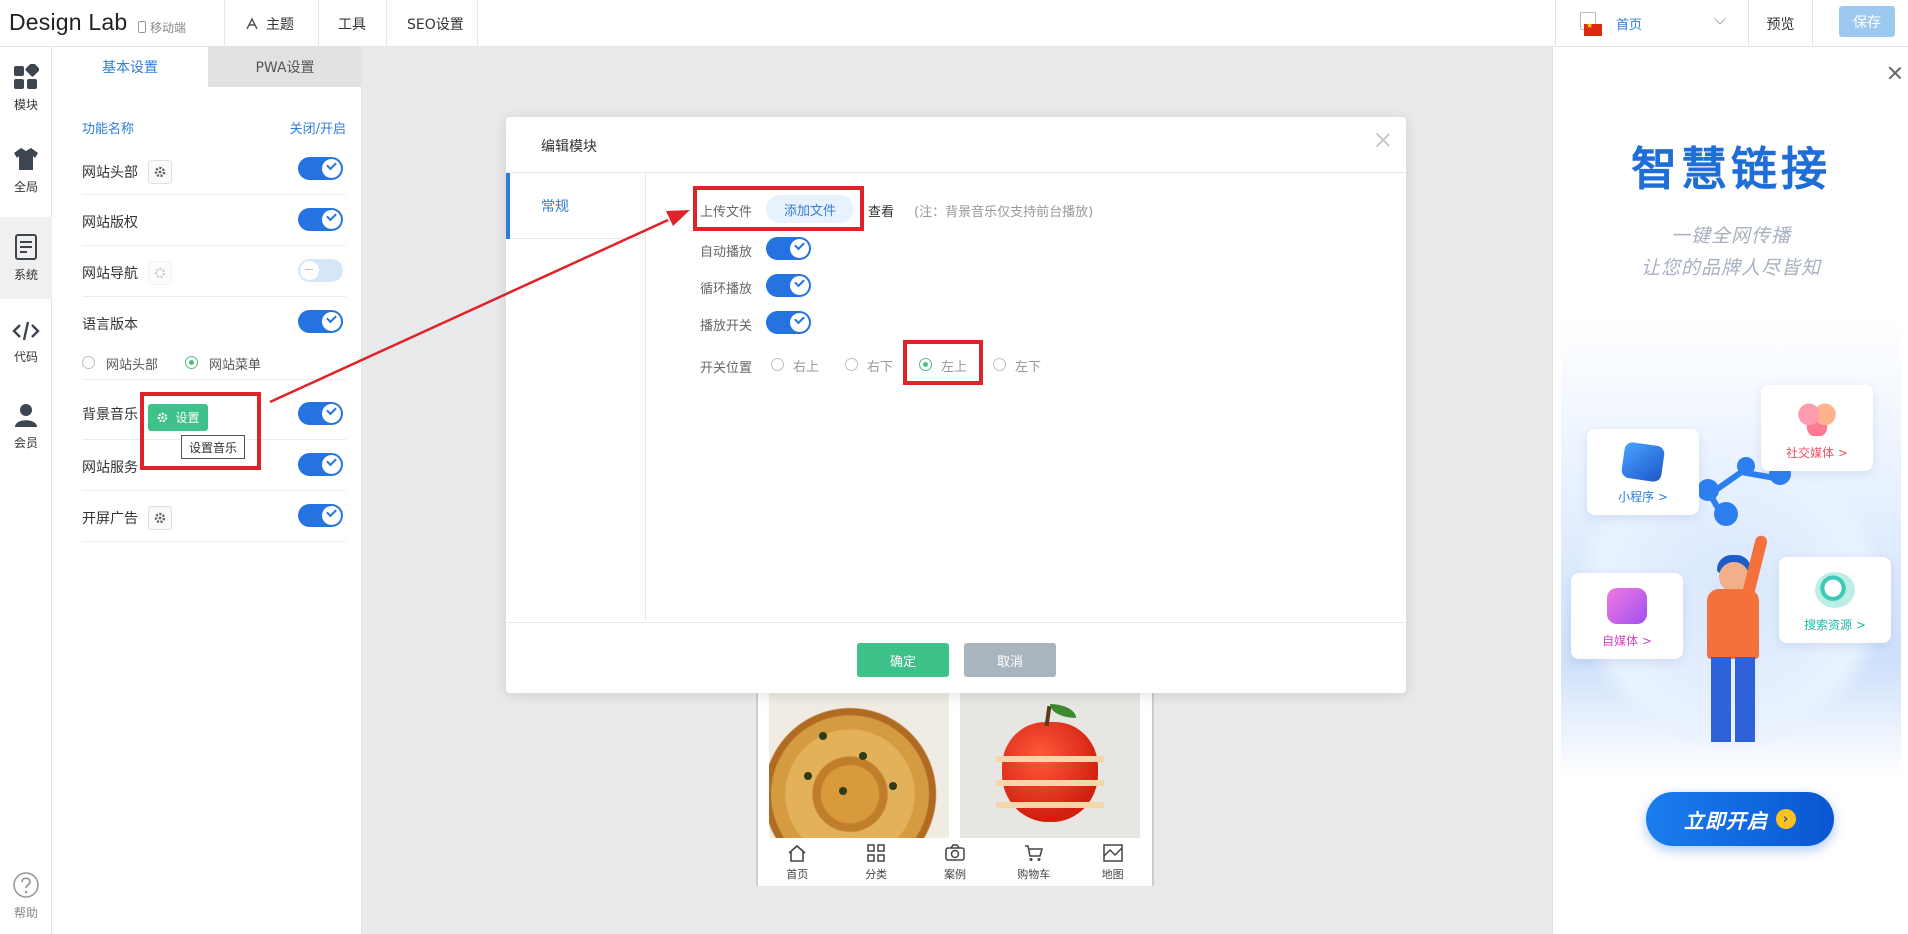 The width and height of the screenshot is (1908, 934). What do you see at coordinates (26, 415) in the screenshot?
I see `user-icon` at bounding box center [26, 415].